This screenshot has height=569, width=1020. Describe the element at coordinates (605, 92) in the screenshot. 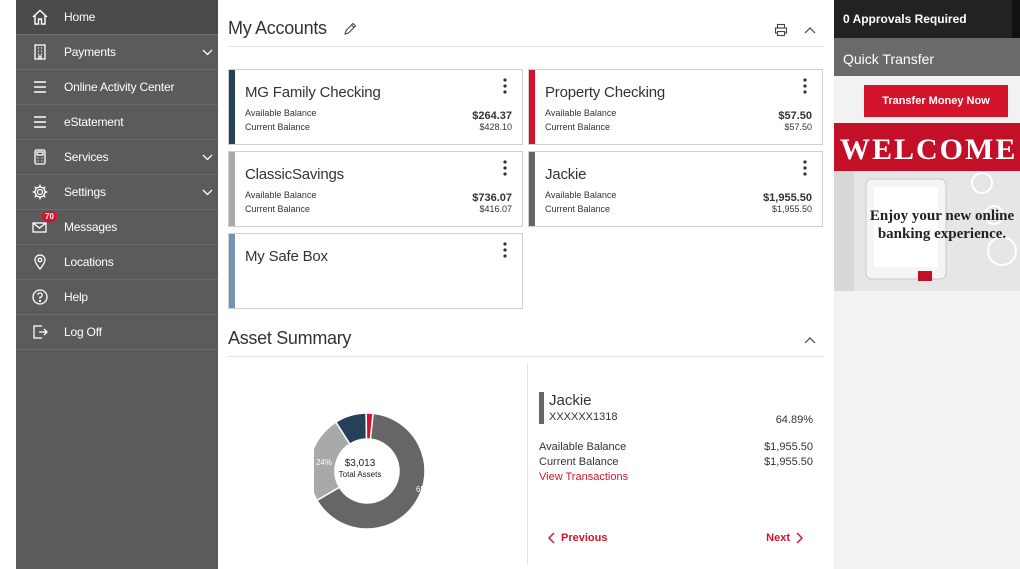

I see `account-name: Property Checking` at that location.